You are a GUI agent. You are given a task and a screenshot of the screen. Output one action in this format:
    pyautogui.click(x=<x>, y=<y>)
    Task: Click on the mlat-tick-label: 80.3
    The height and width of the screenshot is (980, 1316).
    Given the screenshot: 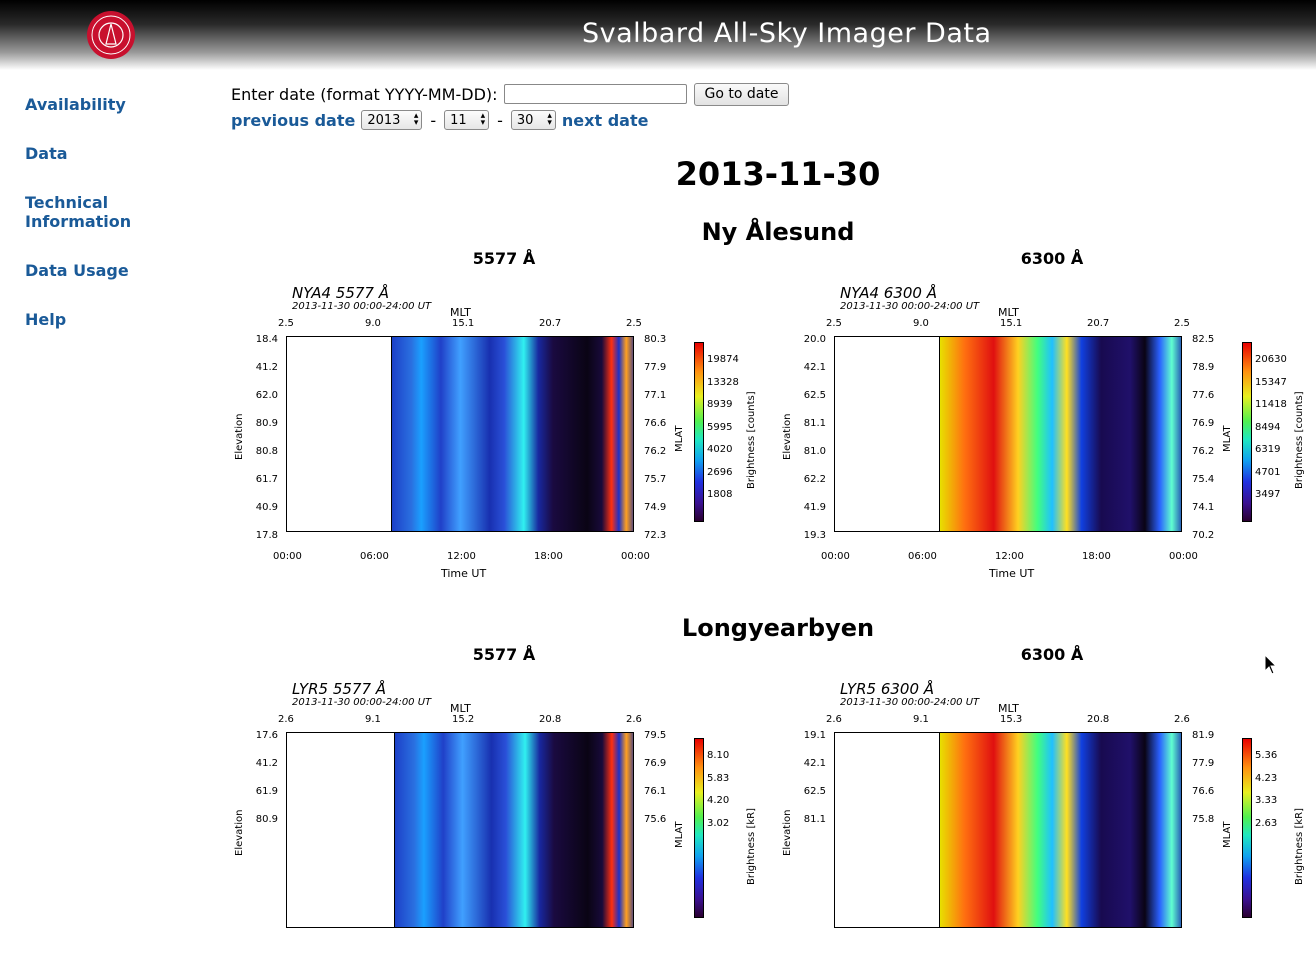 What is the action you would take?
    pyautogui.click(x=655, y=339)
    